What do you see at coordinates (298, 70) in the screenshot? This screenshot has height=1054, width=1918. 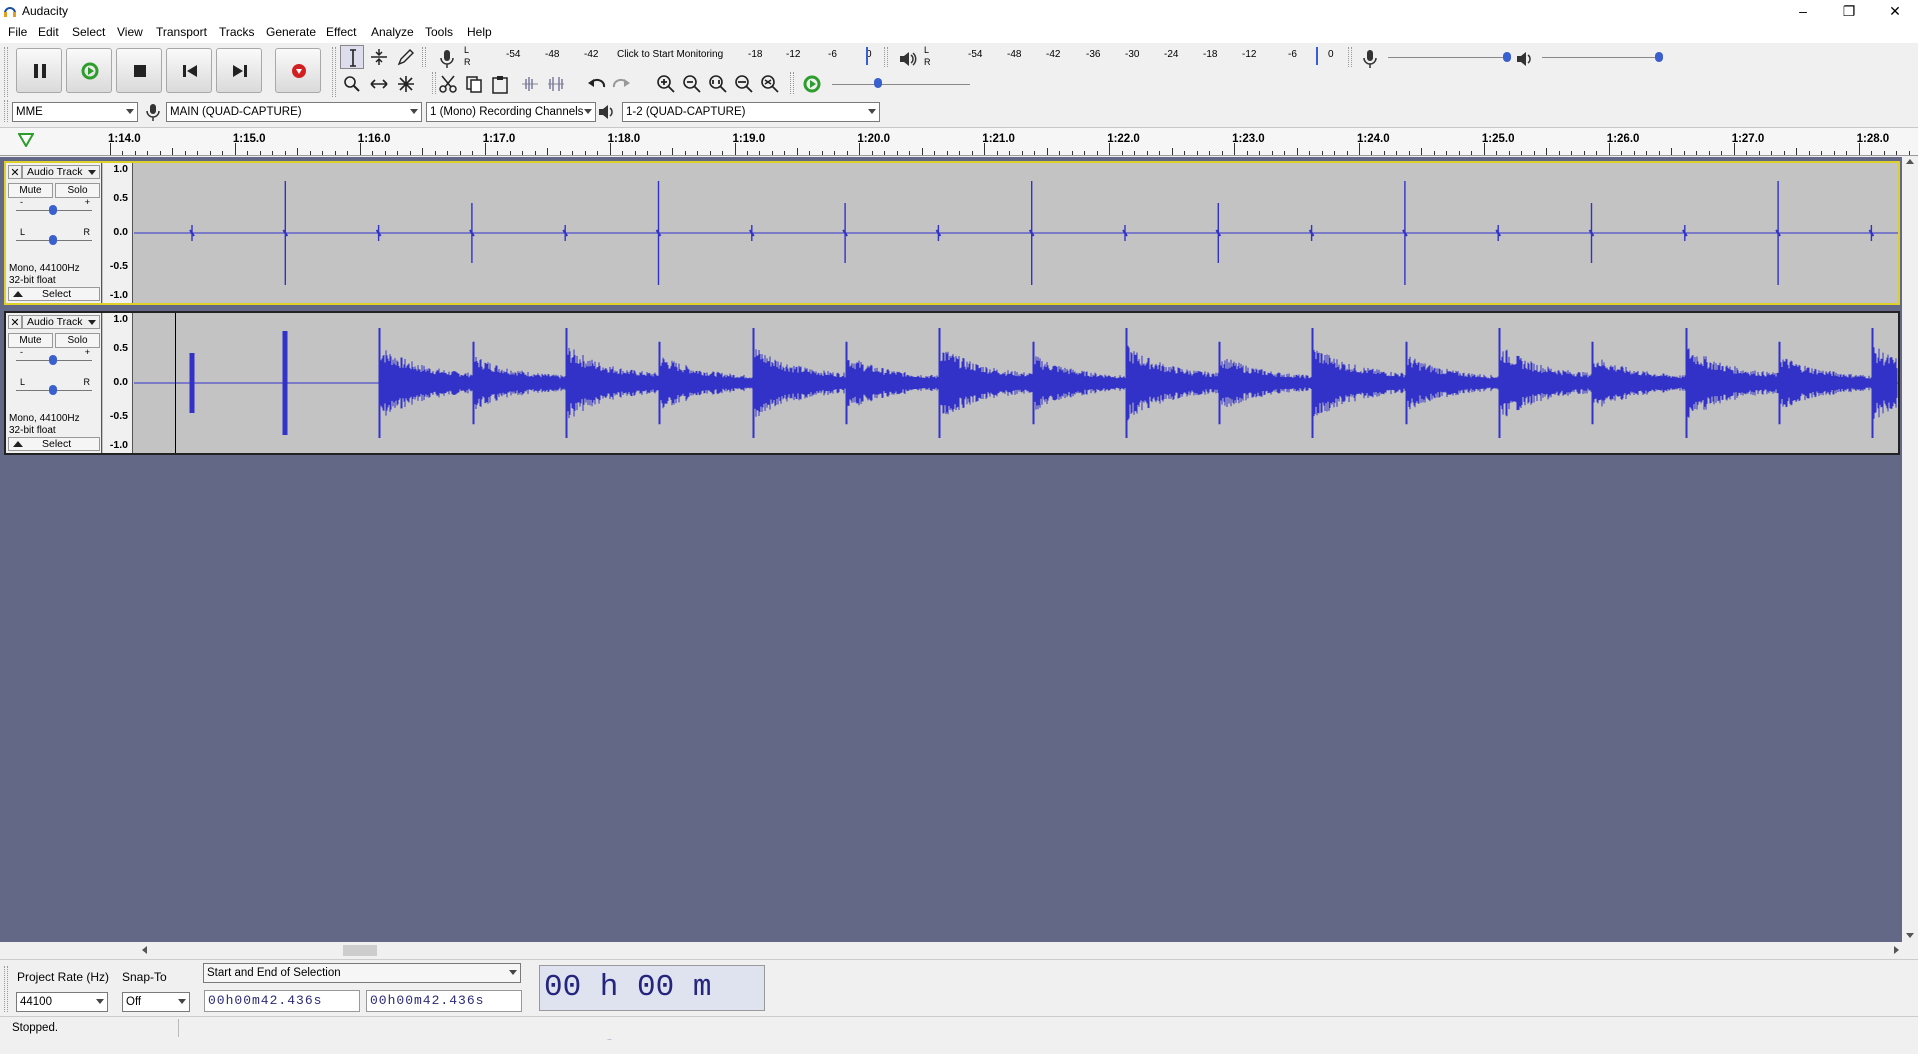 I see `record-button` at bounding box center [298, 70].